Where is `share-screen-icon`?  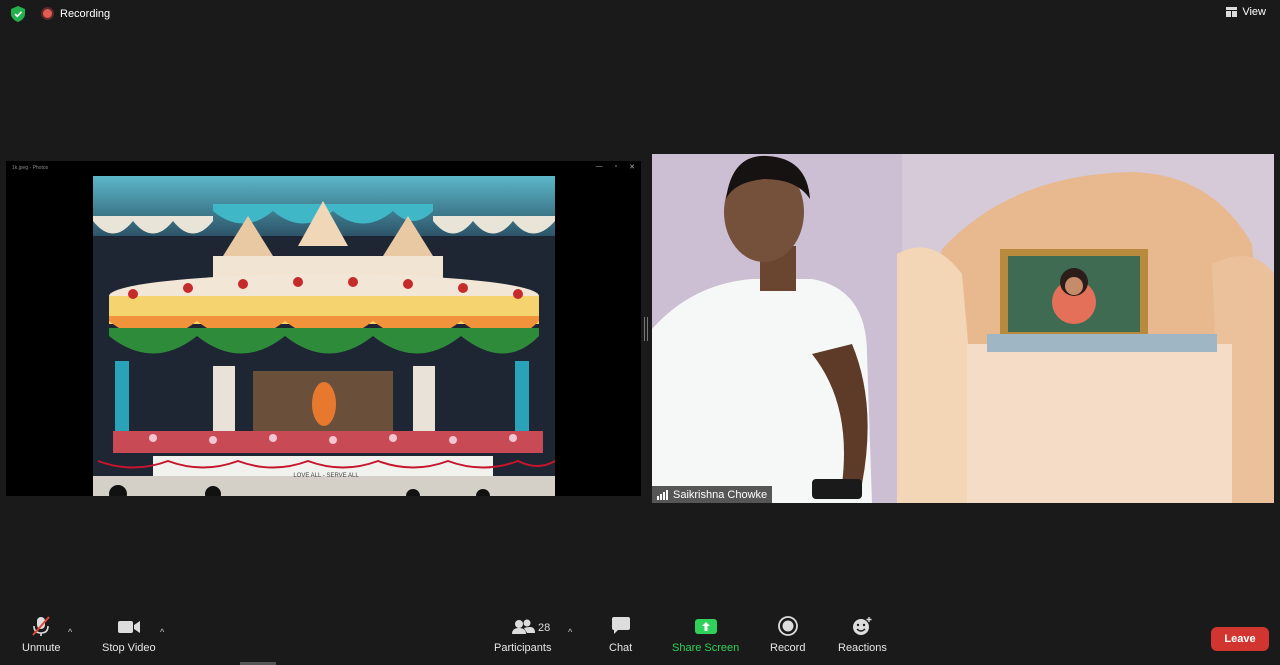 share-screen-icon is located at coordinates (705, 626).